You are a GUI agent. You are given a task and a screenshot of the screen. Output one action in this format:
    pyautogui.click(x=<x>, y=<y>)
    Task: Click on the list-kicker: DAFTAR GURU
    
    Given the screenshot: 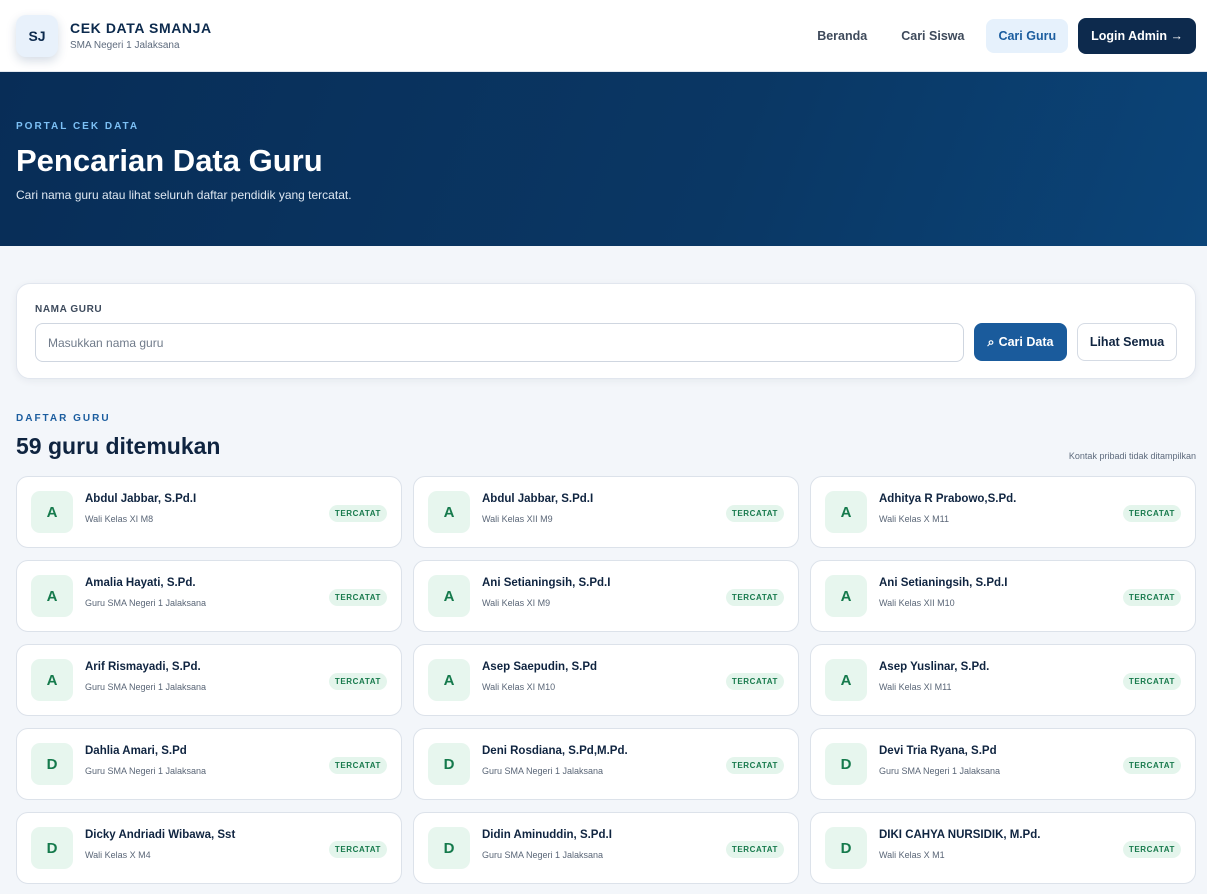 What is the action you would take?
    pyautogui.click(x=63, y=418)
    